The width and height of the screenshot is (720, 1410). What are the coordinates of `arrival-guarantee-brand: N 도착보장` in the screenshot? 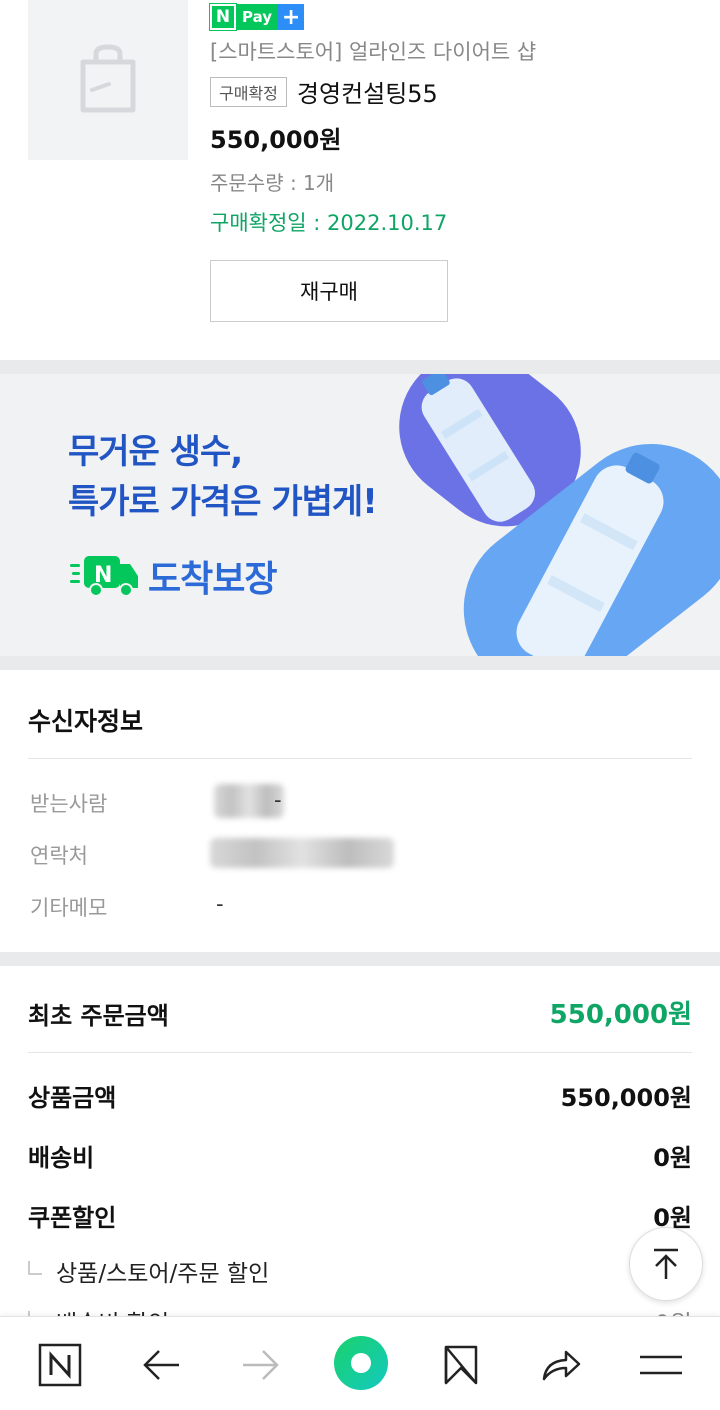 It's located at (173, 576).